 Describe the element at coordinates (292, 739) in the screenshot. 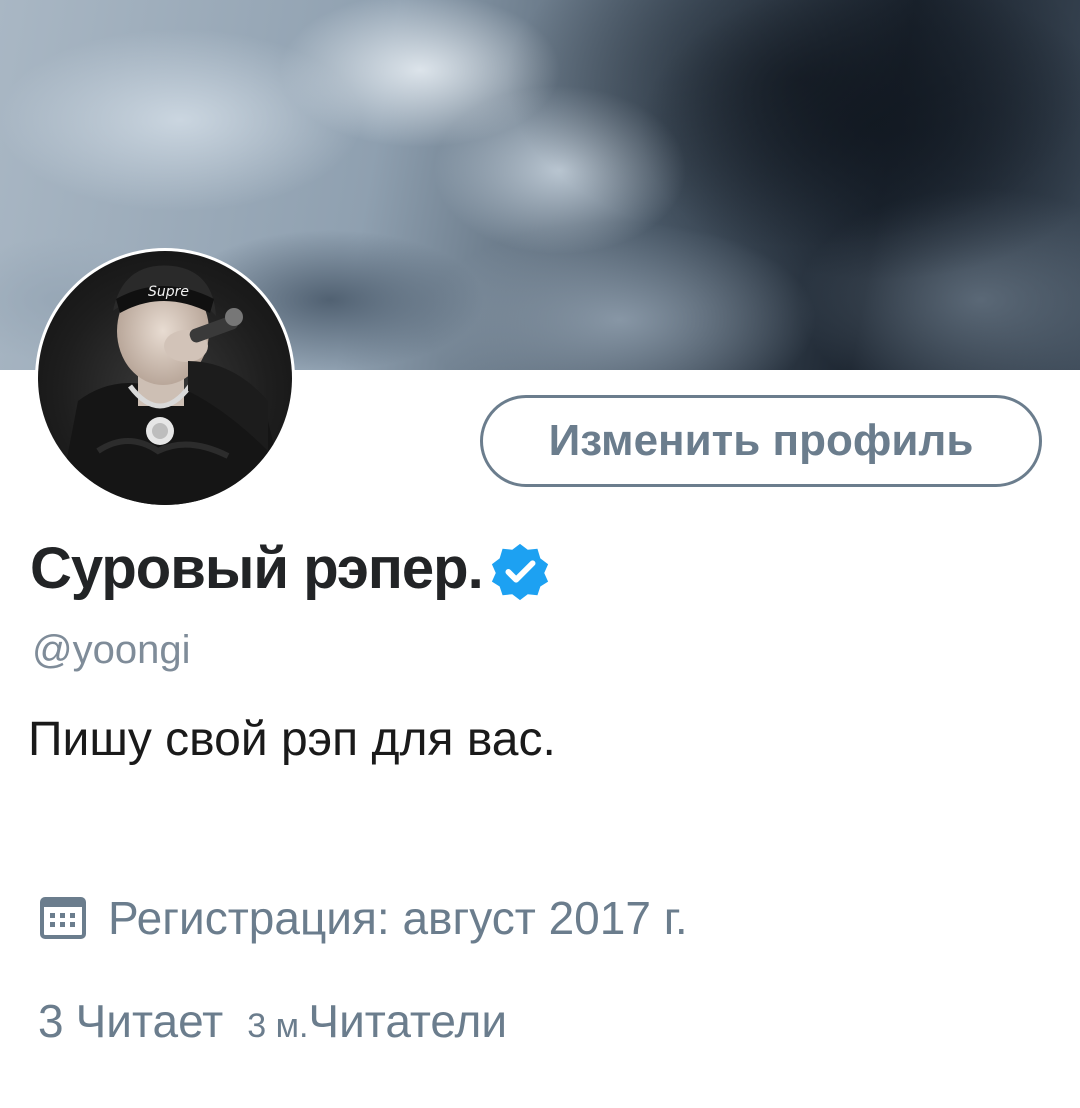

I see `profile-bio: Пишу свой рэп для вас.` at that location.